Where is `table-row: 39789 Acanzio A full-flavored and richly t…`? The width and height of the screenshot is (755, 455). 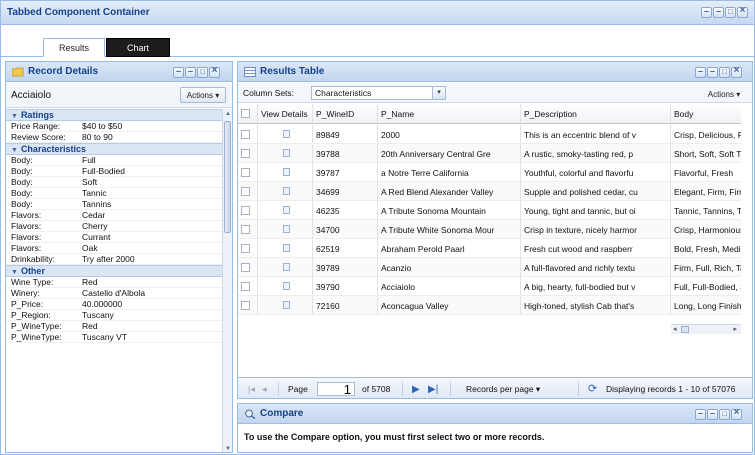 table-row: 39789 Acanzio A full-flavored and richly t… is located at coordinates (489, 267).